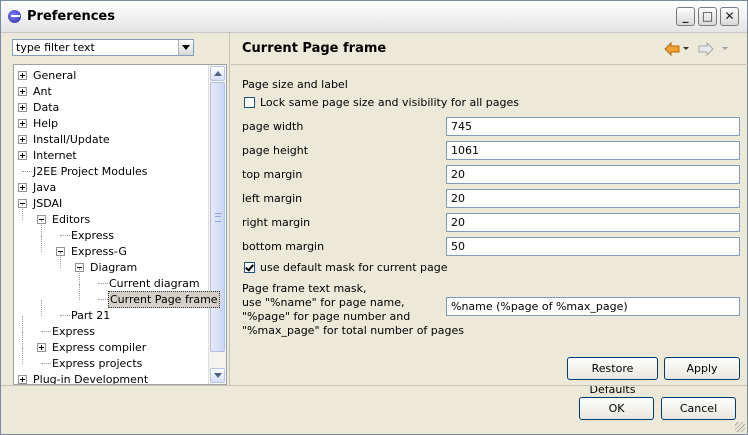 This screenshot has height=435, width=748. Describe the element at coordinates (740, 427) in the screenshot. I see `resize-grip-icon` at that location.